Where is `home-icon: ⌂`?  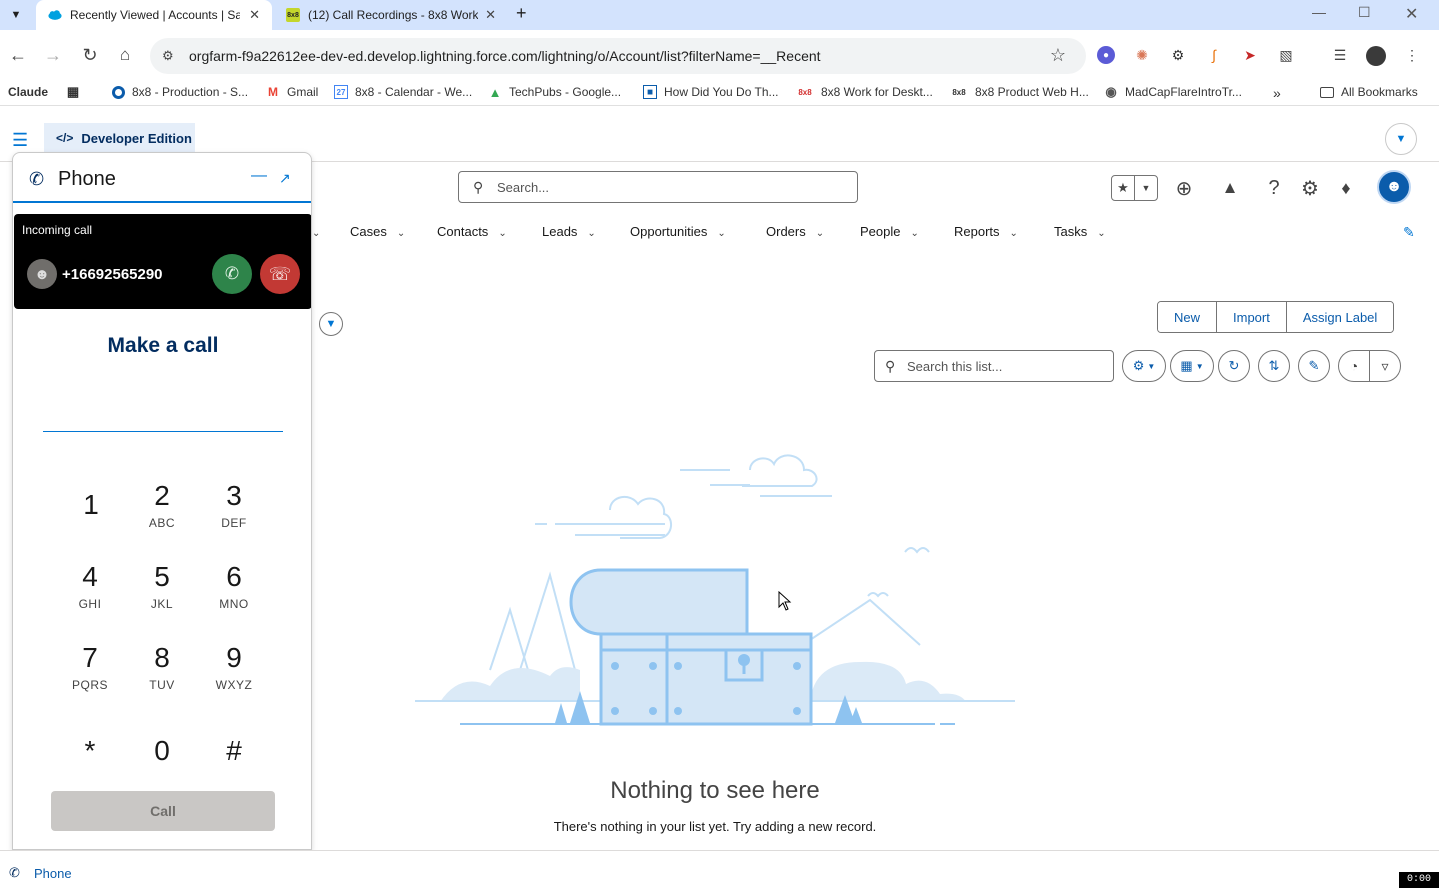 home-icon: ⌂ is located at coordinates (125, 55).